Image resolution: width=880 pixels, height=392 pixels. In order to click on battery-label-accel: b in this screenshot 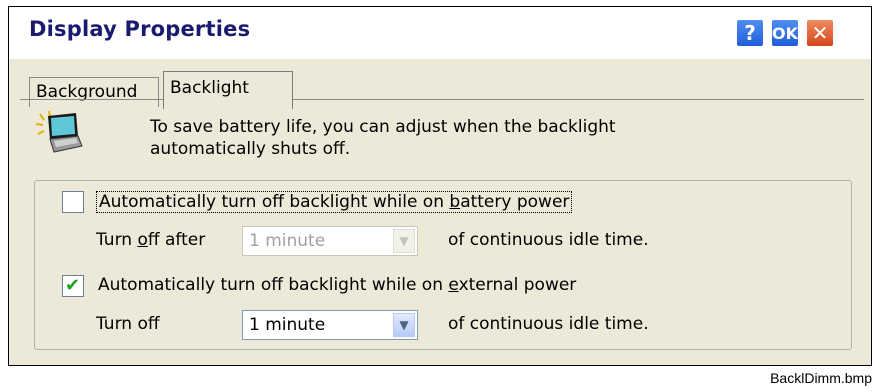, I will do `click(455, 202)`.